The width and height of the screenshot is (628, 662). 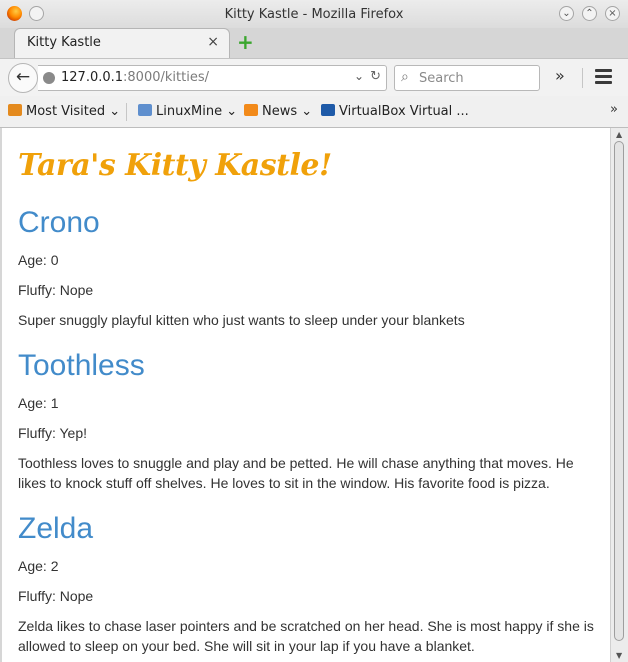 I want to click on tab-label: Kitty Kastle, so click(x=64, y=42).